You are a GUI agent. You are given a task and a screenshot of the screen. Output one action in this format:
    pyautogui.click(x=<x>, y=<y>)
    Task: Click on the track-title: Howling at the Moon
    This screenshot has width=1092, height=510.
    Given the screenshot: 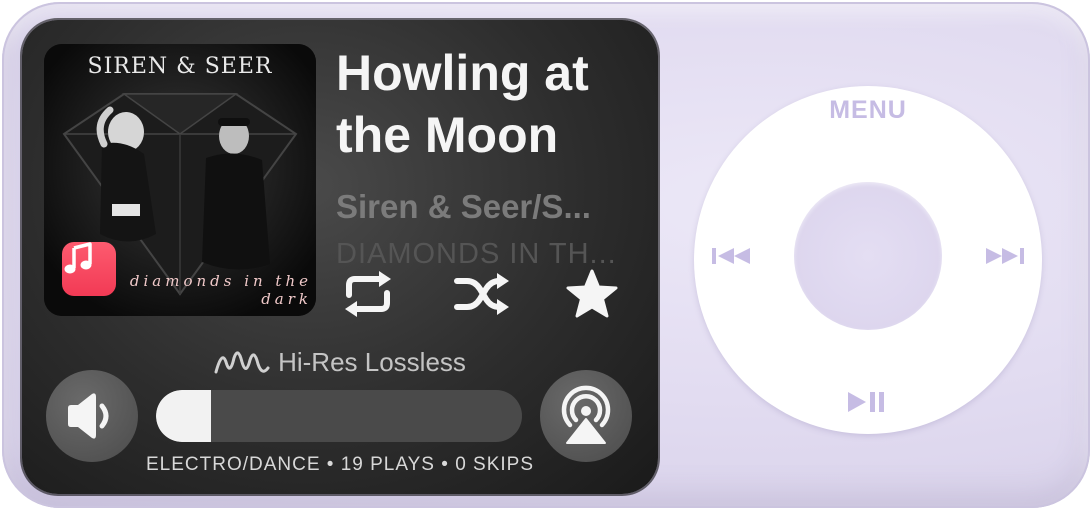 What is the action you would take?
    pyautogui.click(x=462, y=104)
    